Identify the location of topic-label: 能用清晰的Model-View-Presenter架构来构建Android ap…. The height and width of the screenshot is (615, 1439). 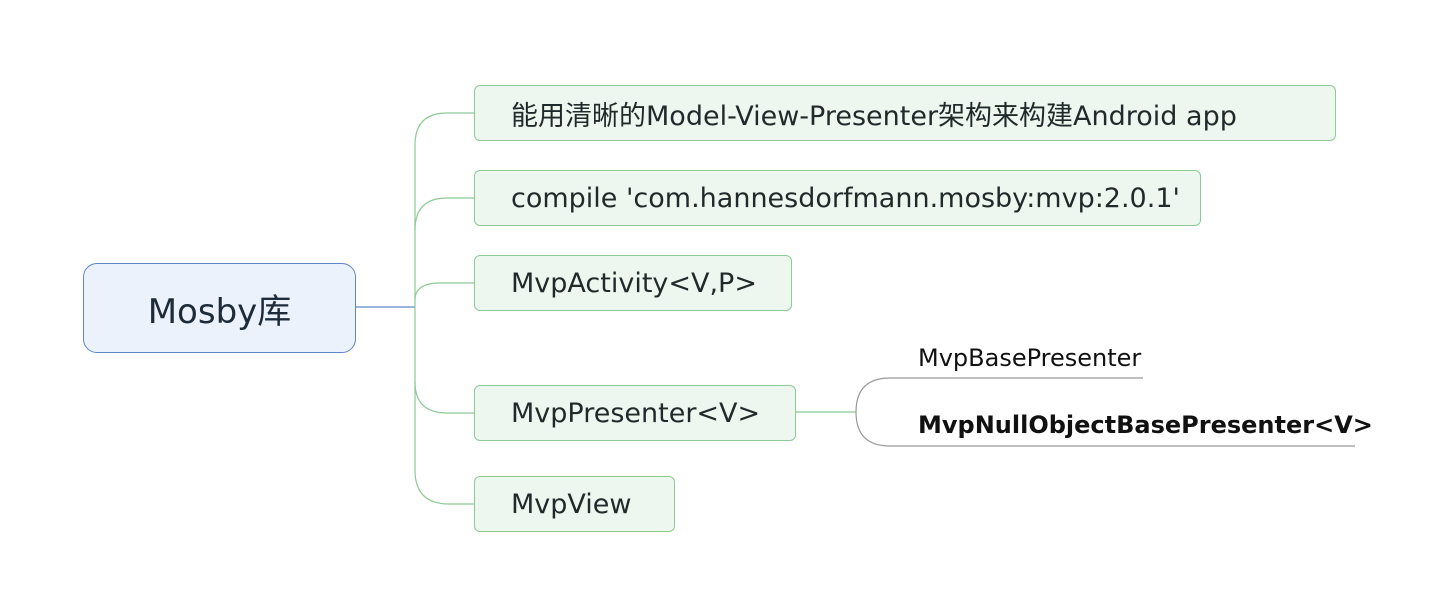
(874, 116).